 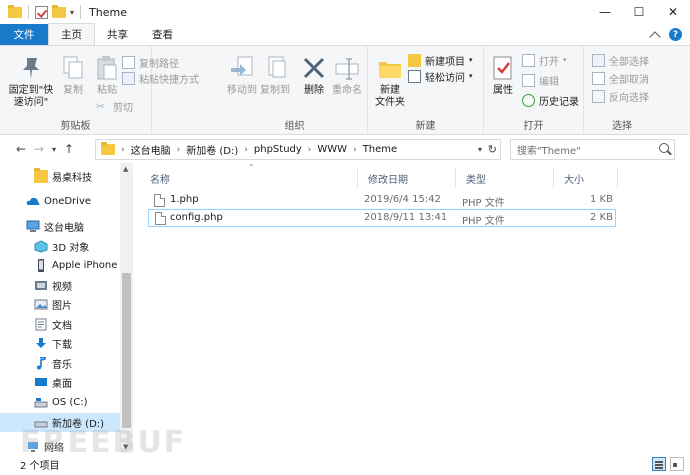 What do you see at coordinates (60, 445) in the screenshot?
I see `nav-item-network: 网络` at bounding box center [60, 445].